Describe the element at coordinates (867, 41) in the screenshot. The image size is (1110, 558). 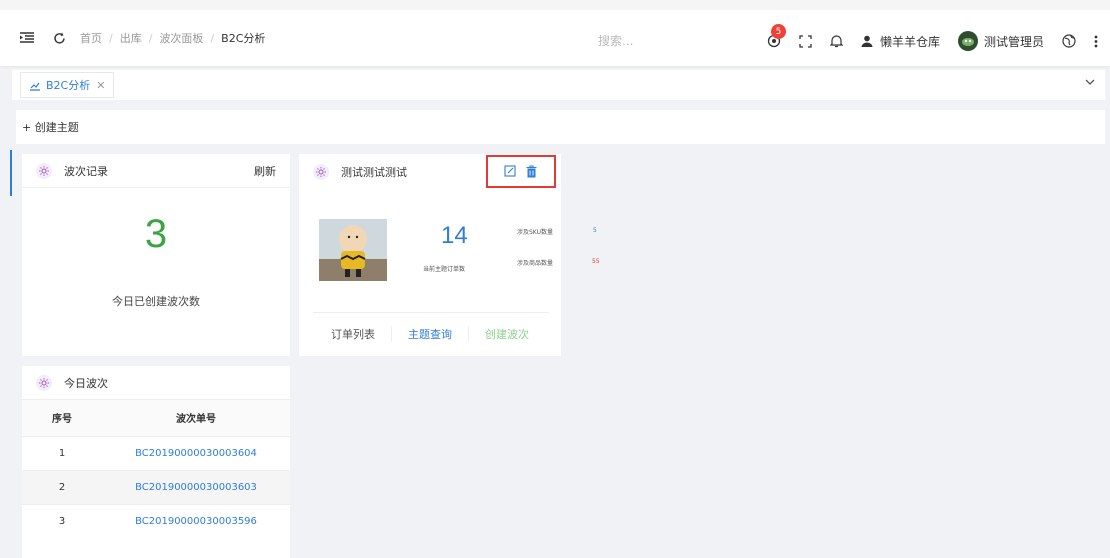
I see `user-icon` at that location.